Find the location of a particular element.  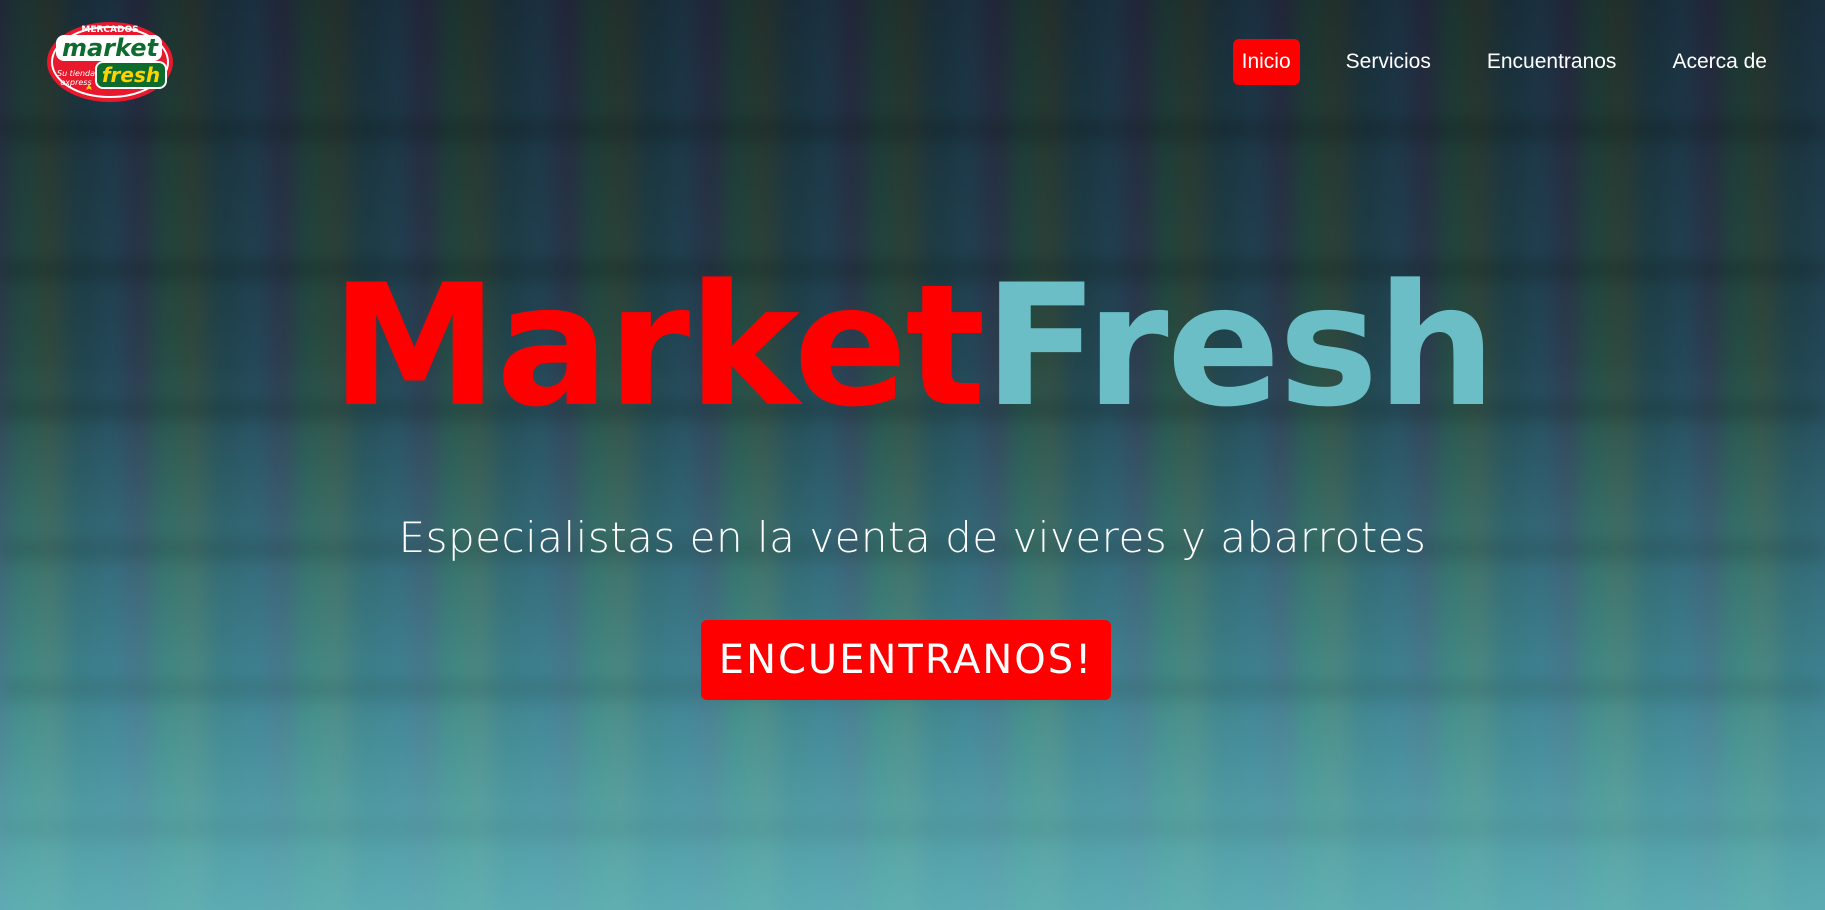

logo-tagline-1: Su tienda is located at coordinates (76, 73).